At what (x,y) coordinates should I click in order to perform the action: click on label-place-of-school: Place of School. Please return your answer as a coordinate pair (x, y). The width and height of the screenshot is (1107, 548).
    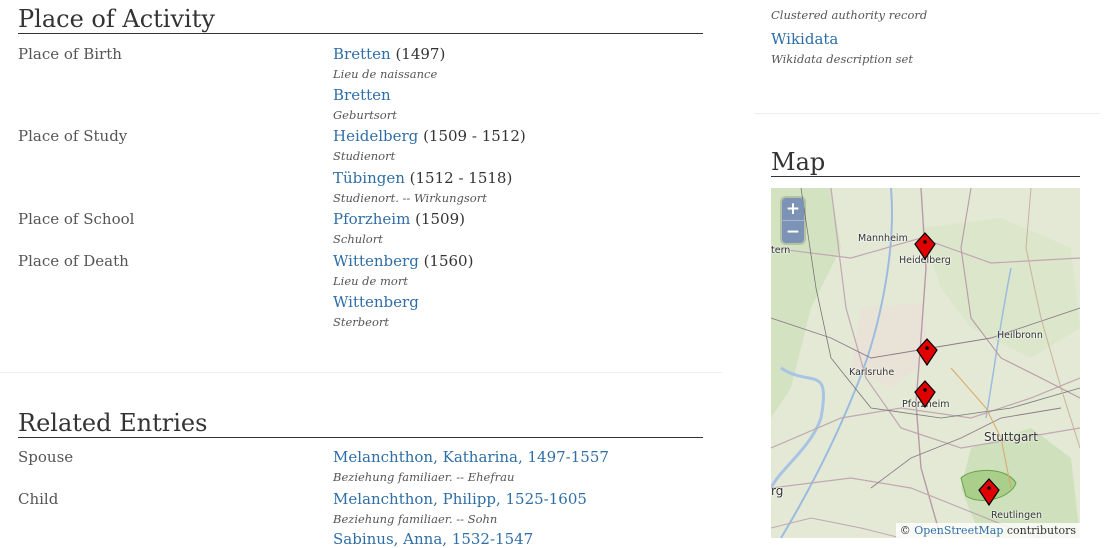
    Looking at the image, I should click on (76, 219).